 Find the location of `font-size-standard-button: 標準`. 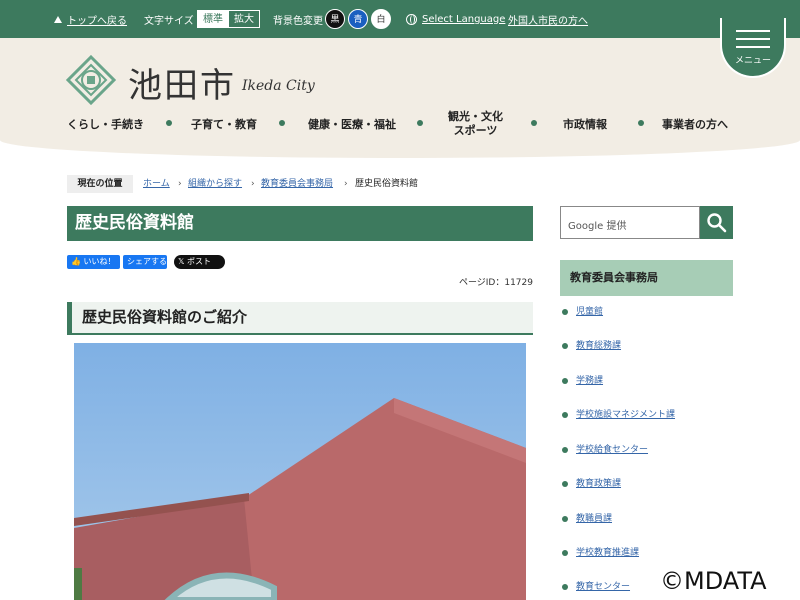

font-size-standard-button: 標準 is located at coordinates (213, 19).